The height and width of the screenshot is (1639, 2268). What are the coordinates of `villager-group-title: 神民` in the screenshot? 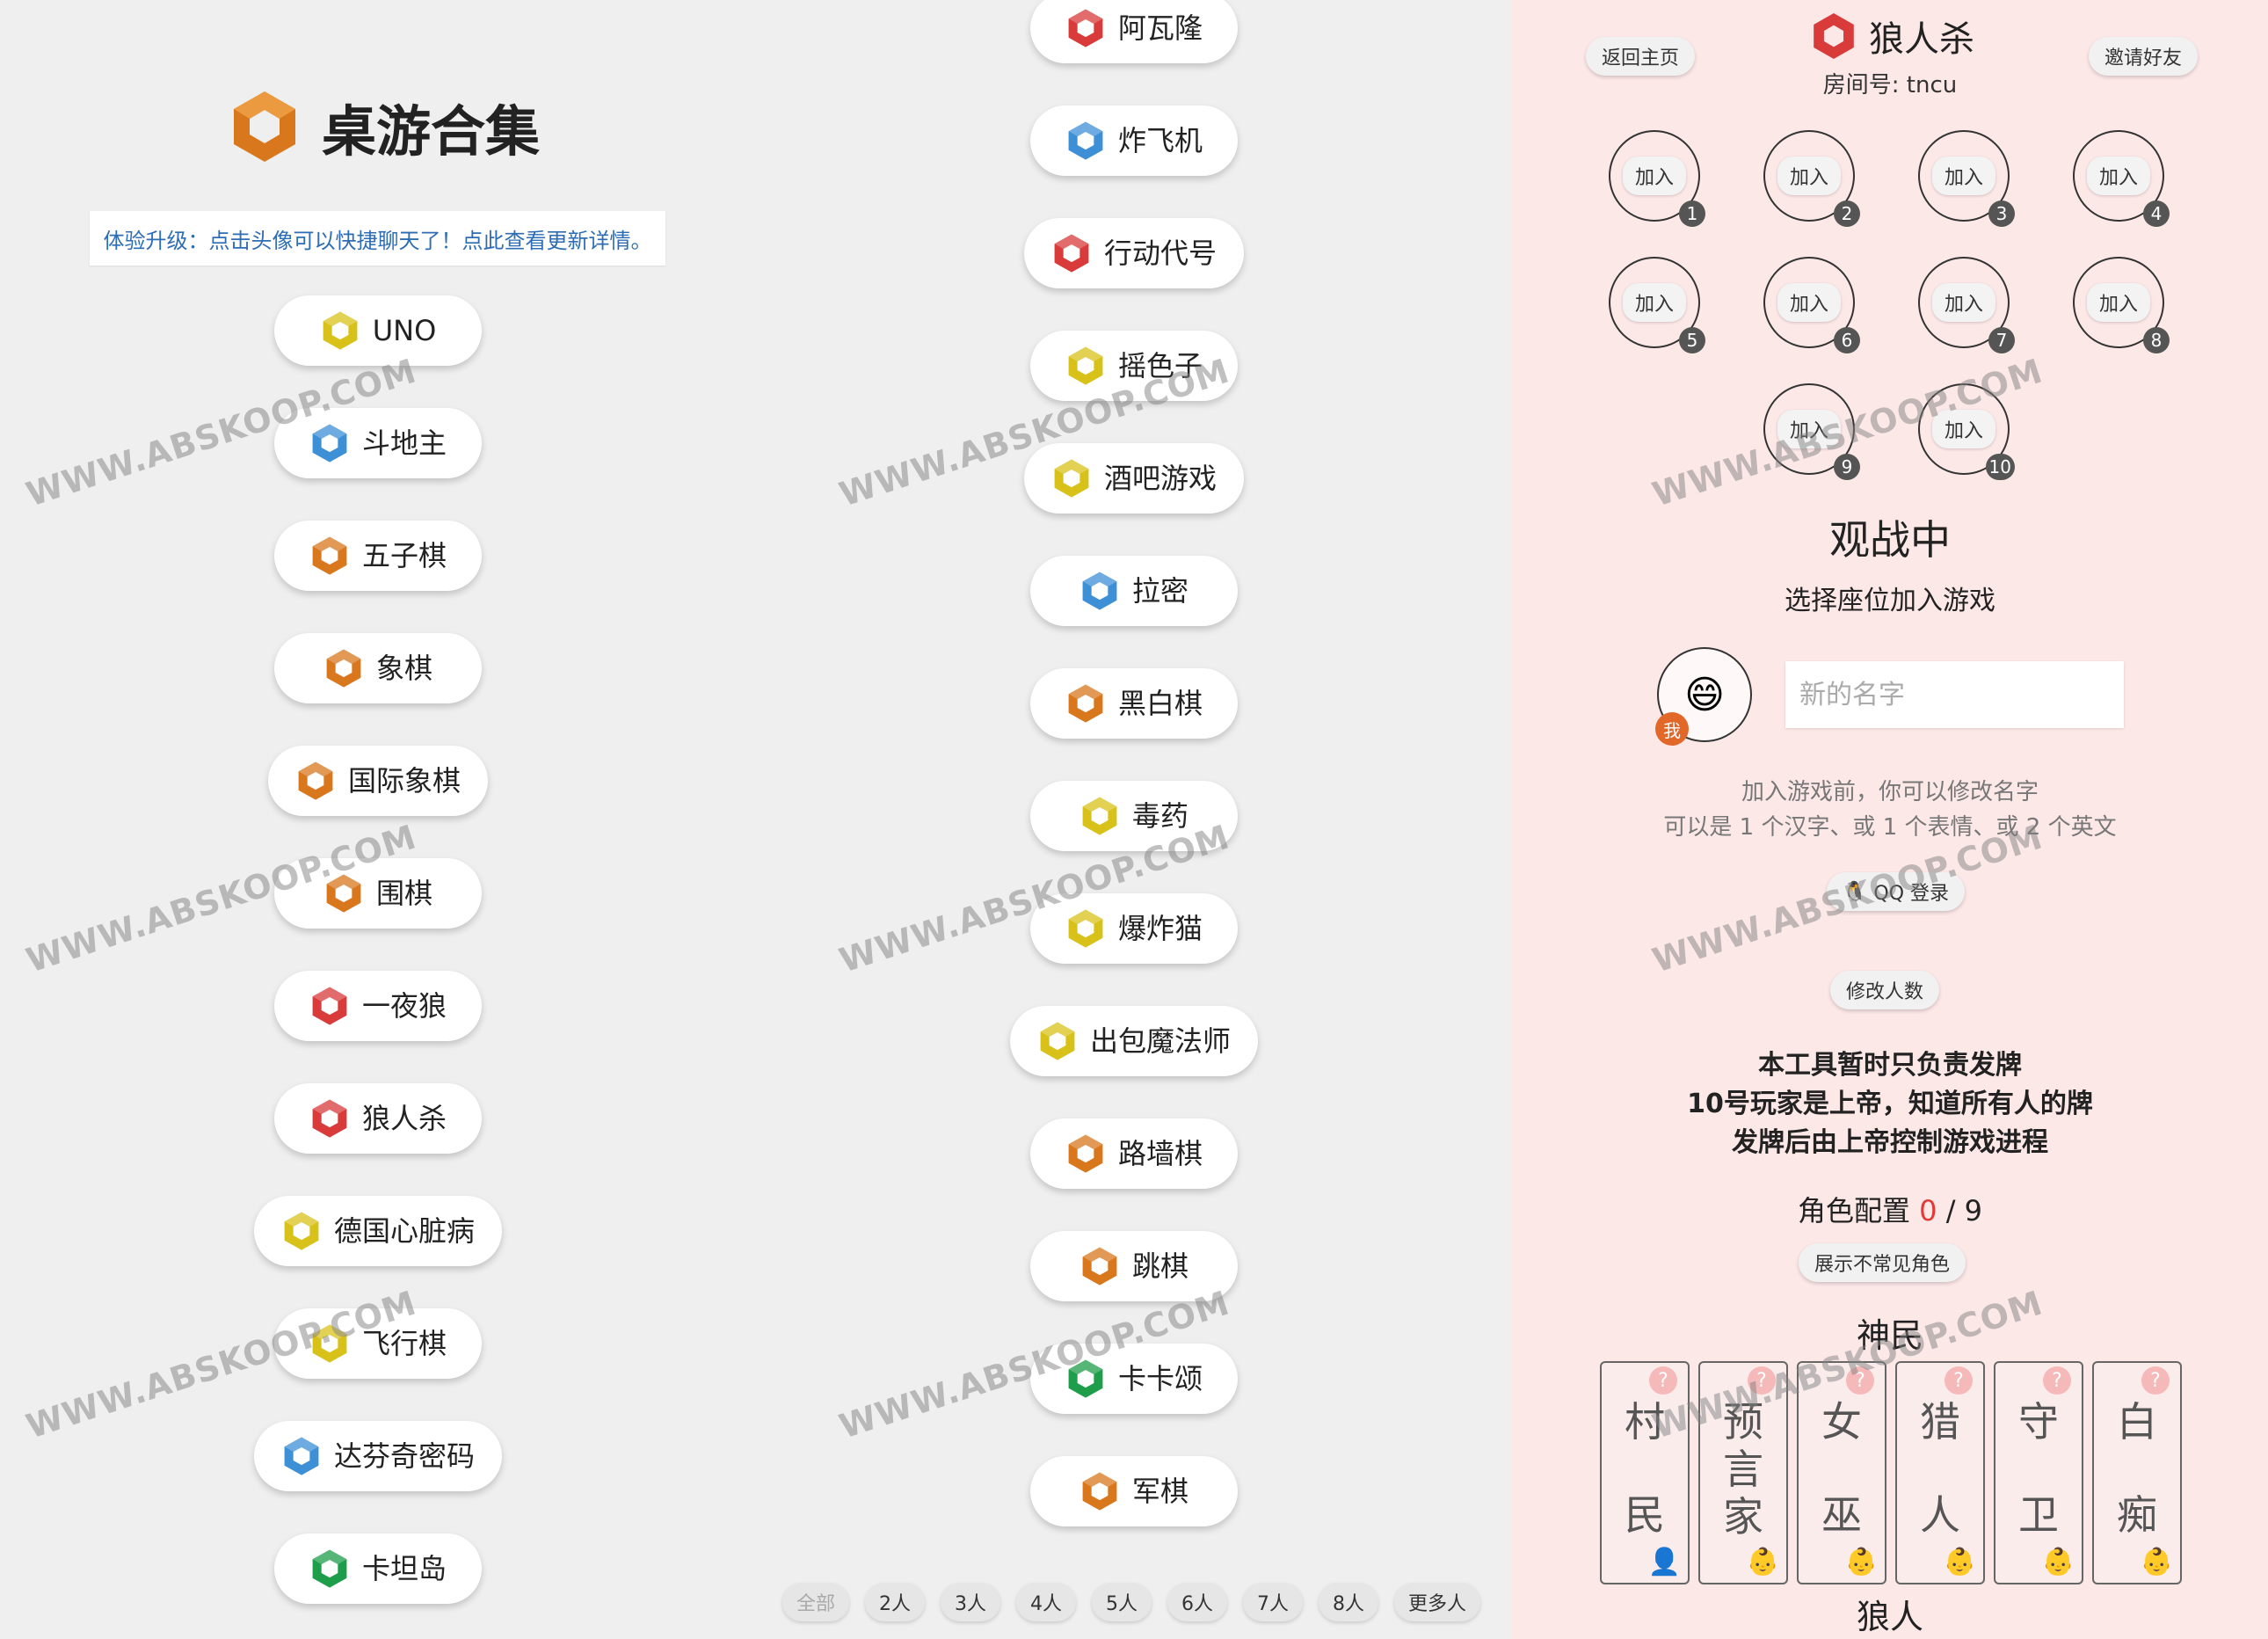 It's located at (1890, 1335).